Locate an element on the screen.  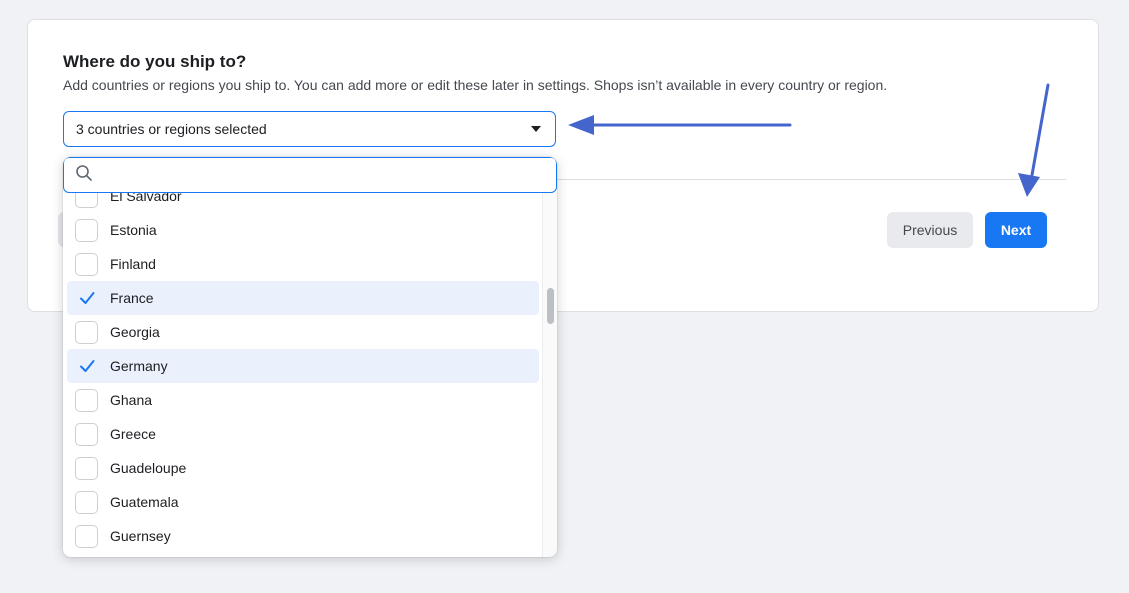
country-option-label: Ghana is located at coordinates (131, 400).